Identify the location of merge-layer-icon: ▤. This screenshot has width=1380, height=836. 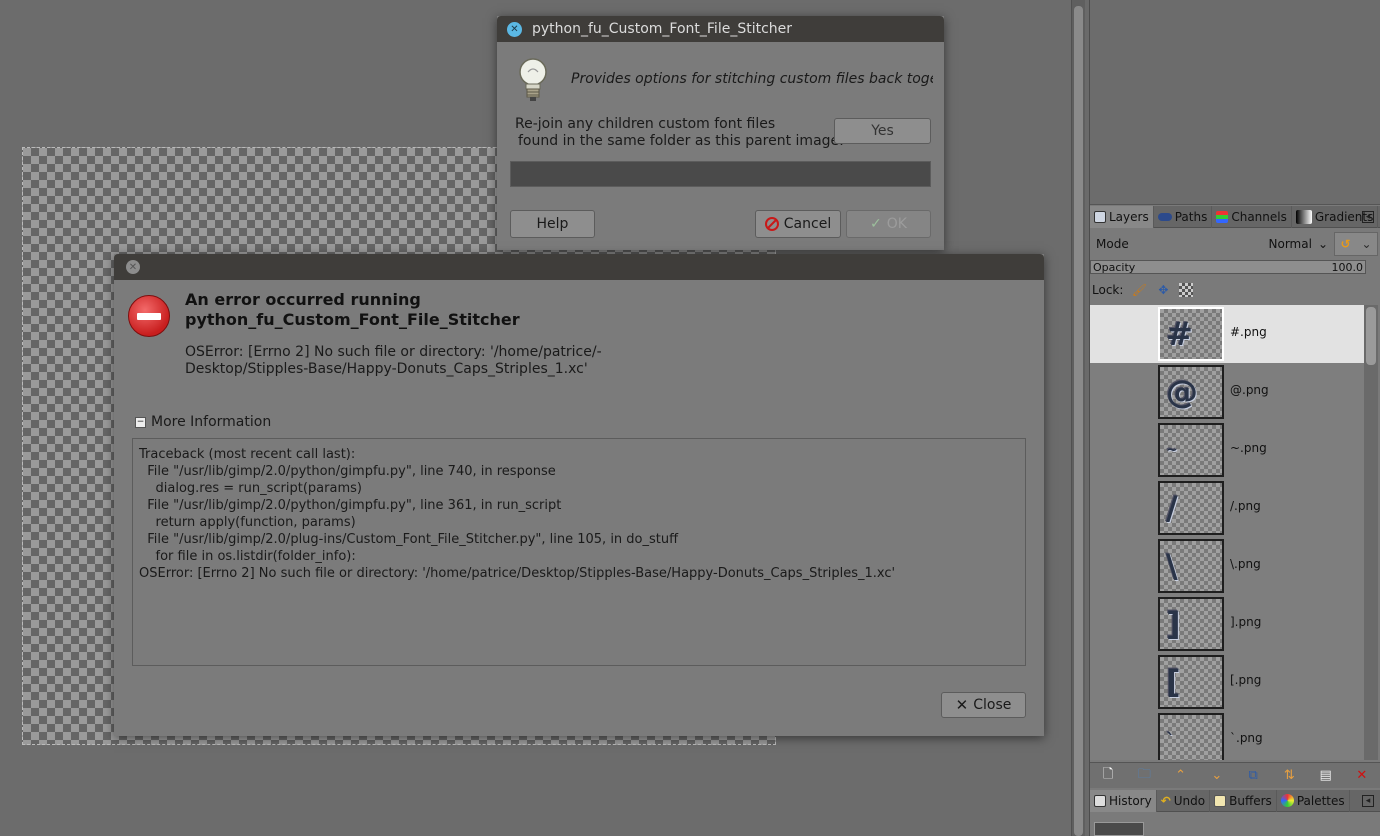
(1326, 776).